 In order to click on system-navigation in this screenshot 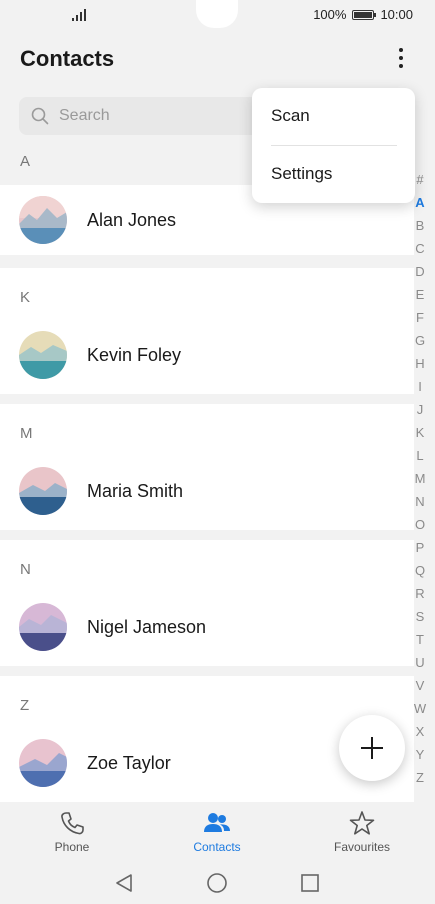, I will do `click(217, 884)`.